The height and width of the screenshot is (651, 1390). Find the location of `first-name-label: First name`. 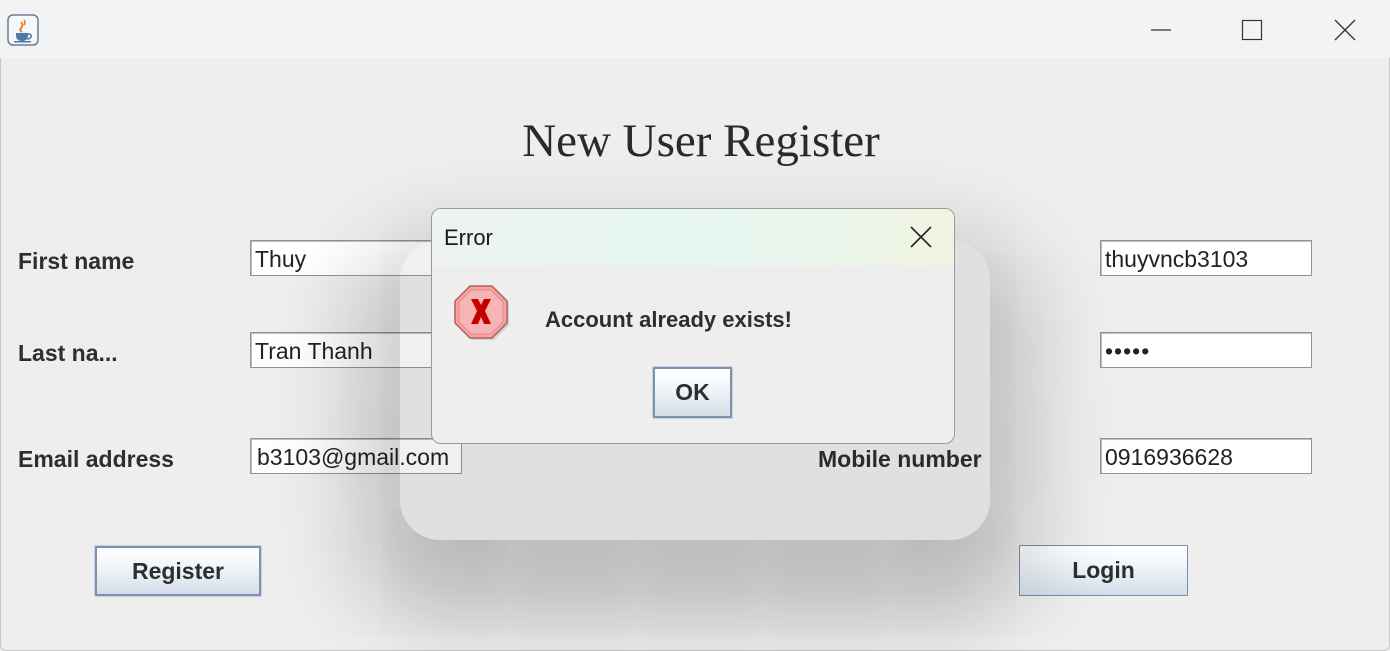

first-name-label: First name is located at coordinates (76, 261).